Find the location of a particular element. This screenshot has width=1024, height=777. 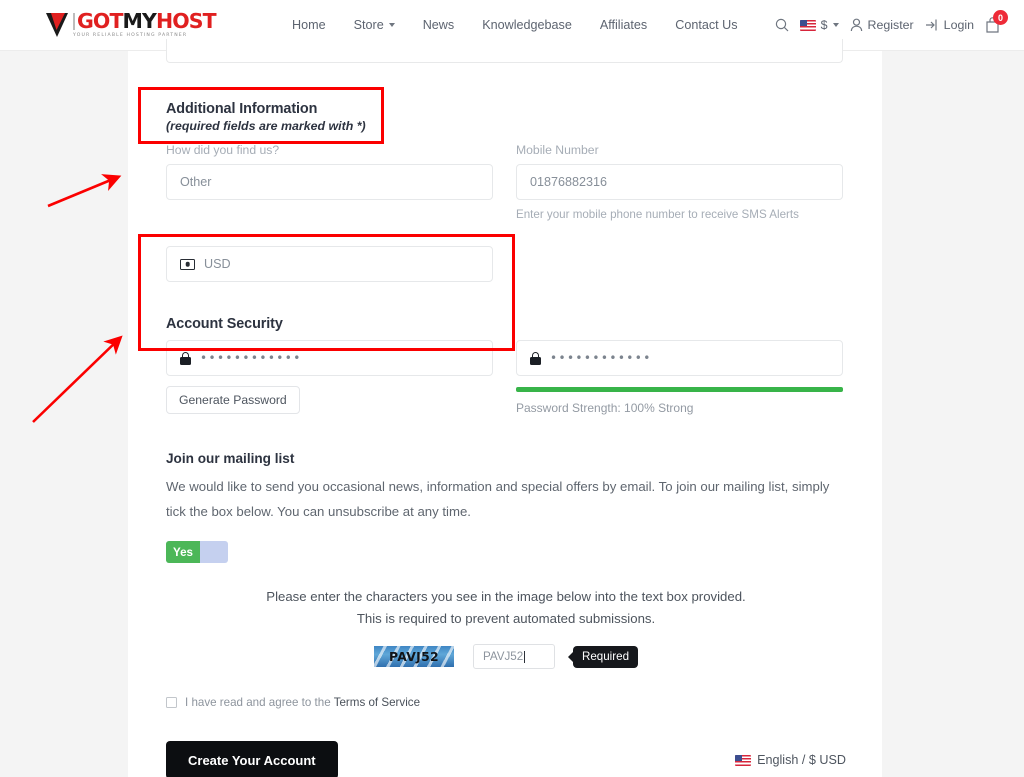

cart-count-badge: 0 is located at coordinates (1000, 17).